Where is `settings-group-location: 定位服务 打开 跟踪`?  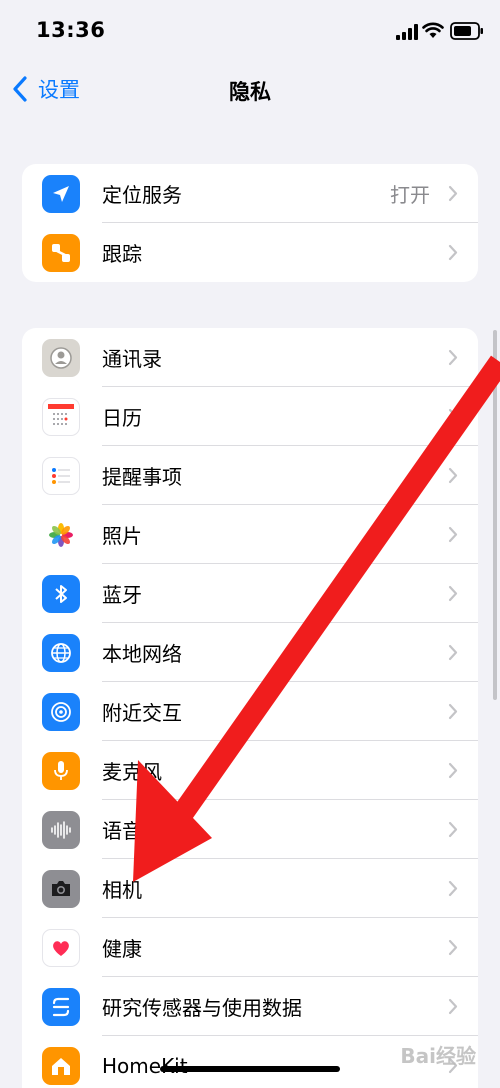
settings-group-location: 定位服务 打开 跟踪 is located at coordinates (250, 223).